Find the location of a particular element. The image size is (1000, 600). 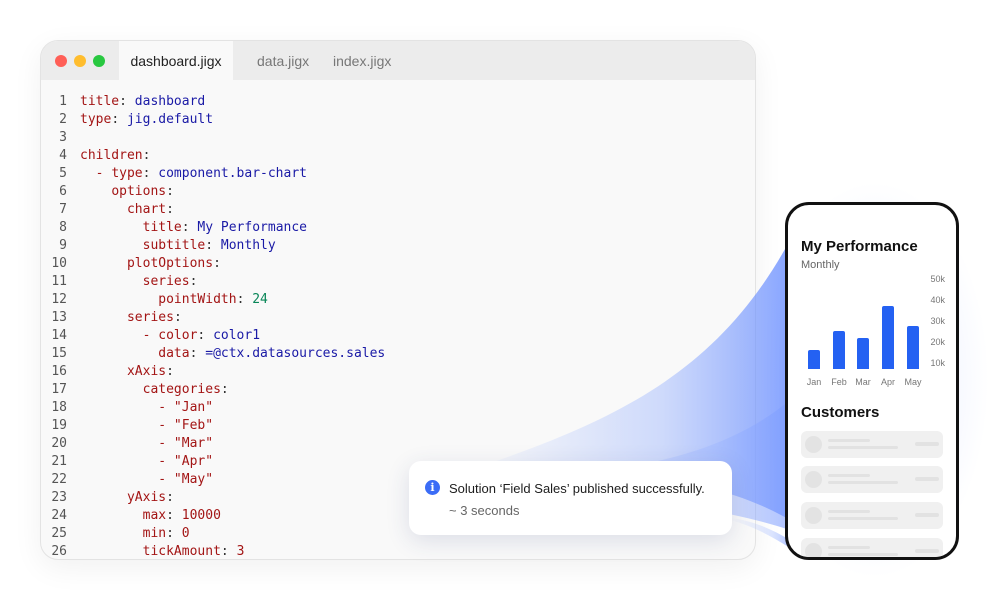

x-tick-label: May is located at coordinates (913, 382).